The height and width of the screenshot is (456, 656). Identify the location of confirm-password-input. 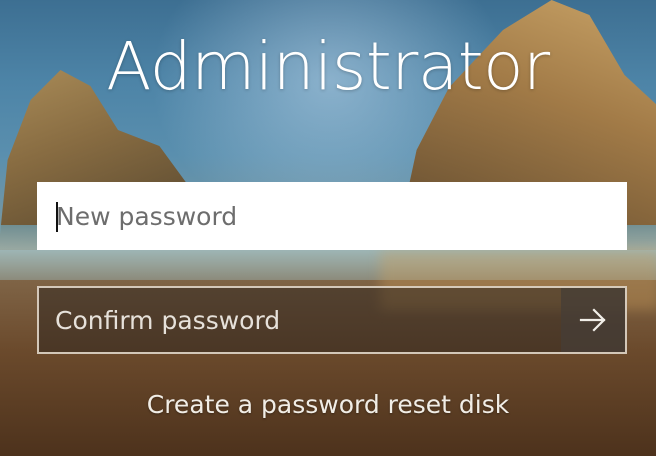
(305, 320).